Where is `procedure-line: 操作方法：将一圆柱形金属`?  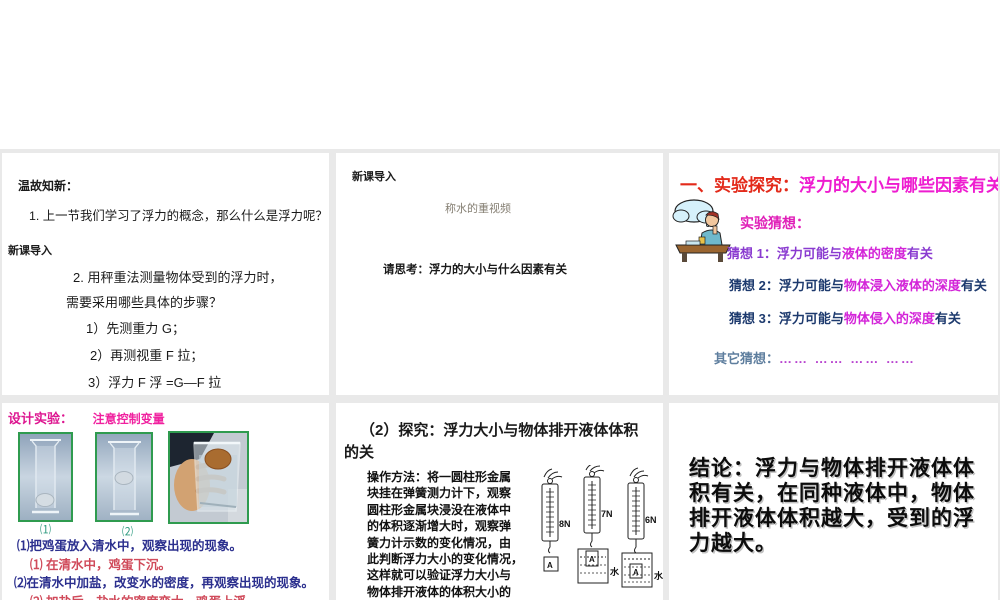
procedure-line: 操作方法：将一圆柱形金属 is located at coordinates (439, 477).